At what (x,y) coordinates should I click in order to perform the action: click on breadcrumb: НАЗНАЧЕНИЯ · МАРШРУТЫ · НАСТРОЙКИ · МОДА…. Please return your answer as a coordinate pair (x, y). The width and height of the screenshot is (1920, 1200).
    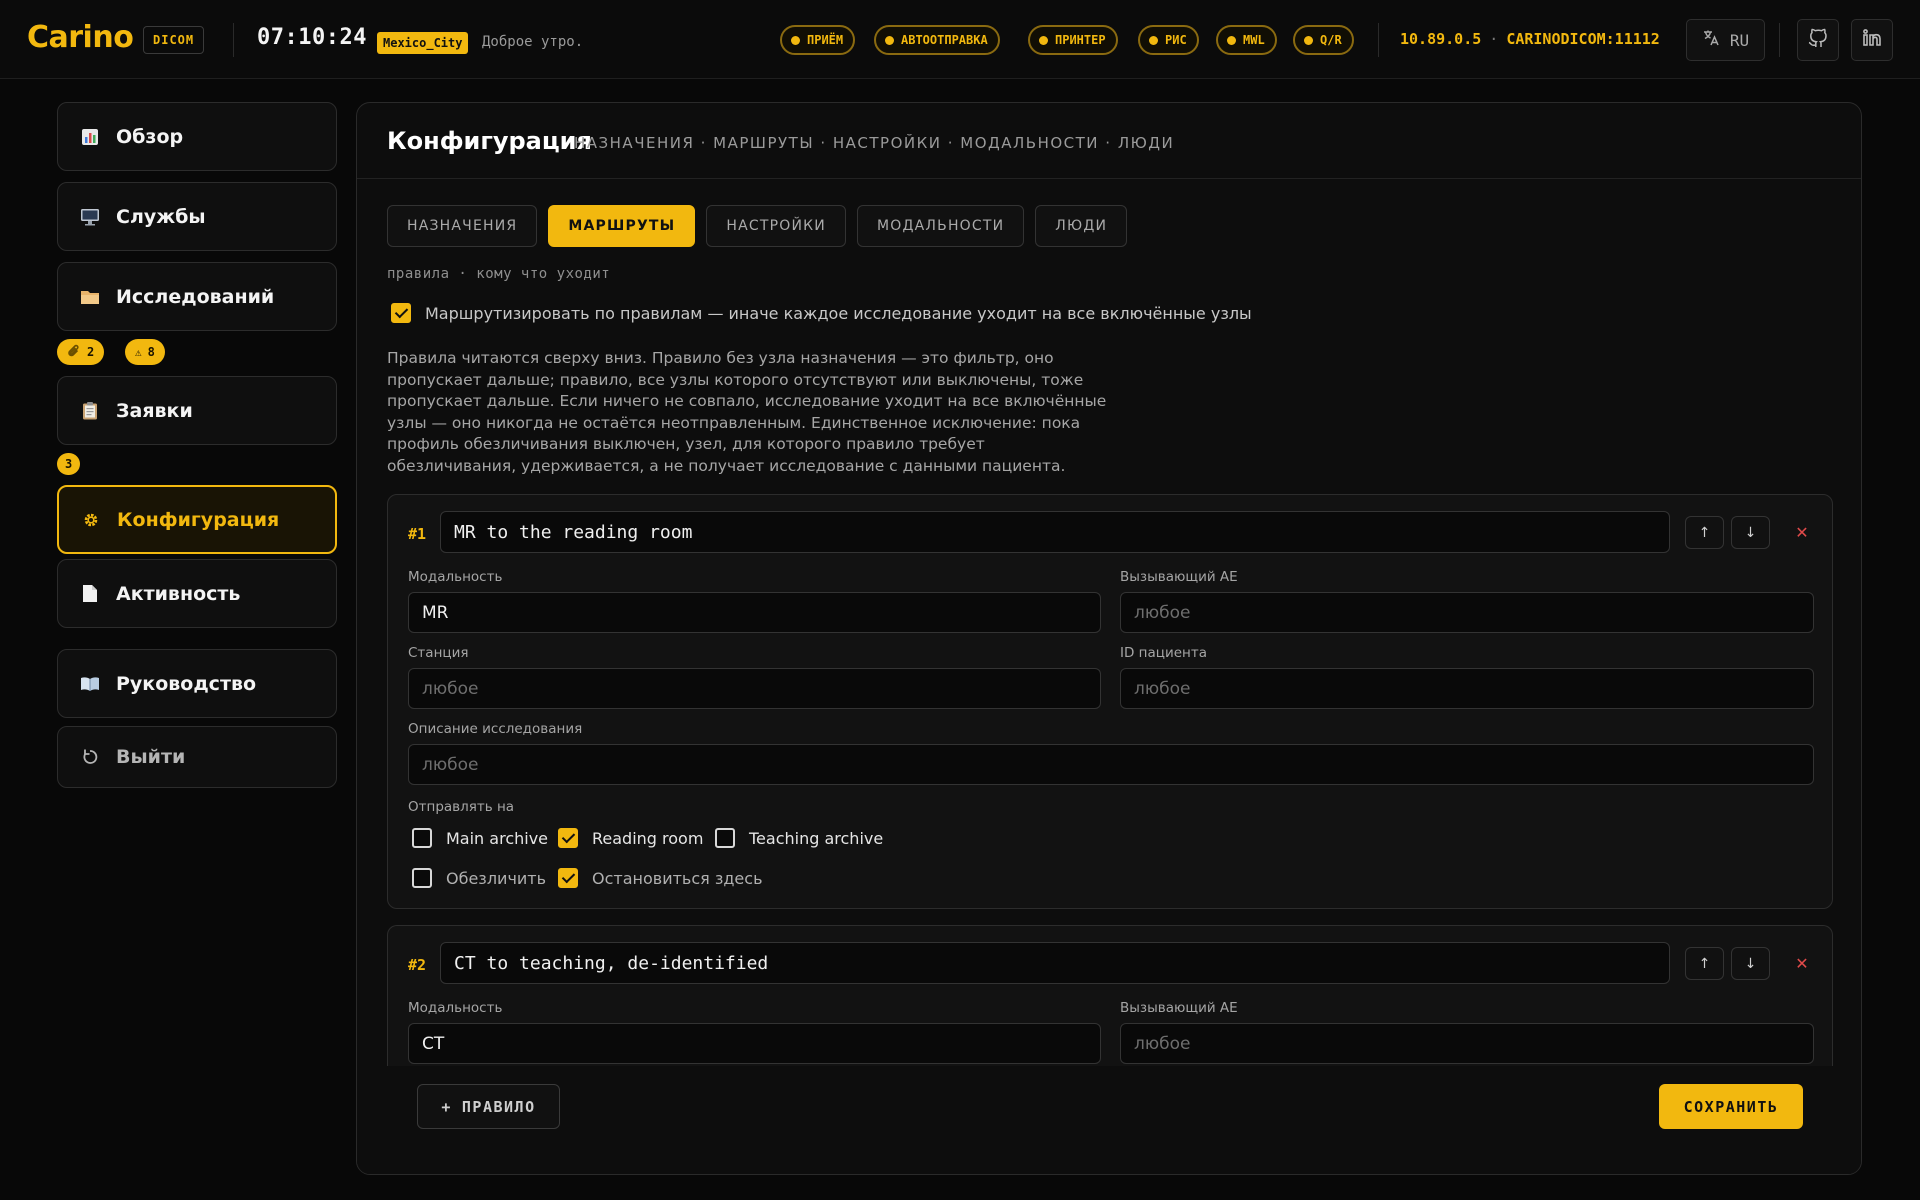
    Looking at the image, I should click on (874, 143).